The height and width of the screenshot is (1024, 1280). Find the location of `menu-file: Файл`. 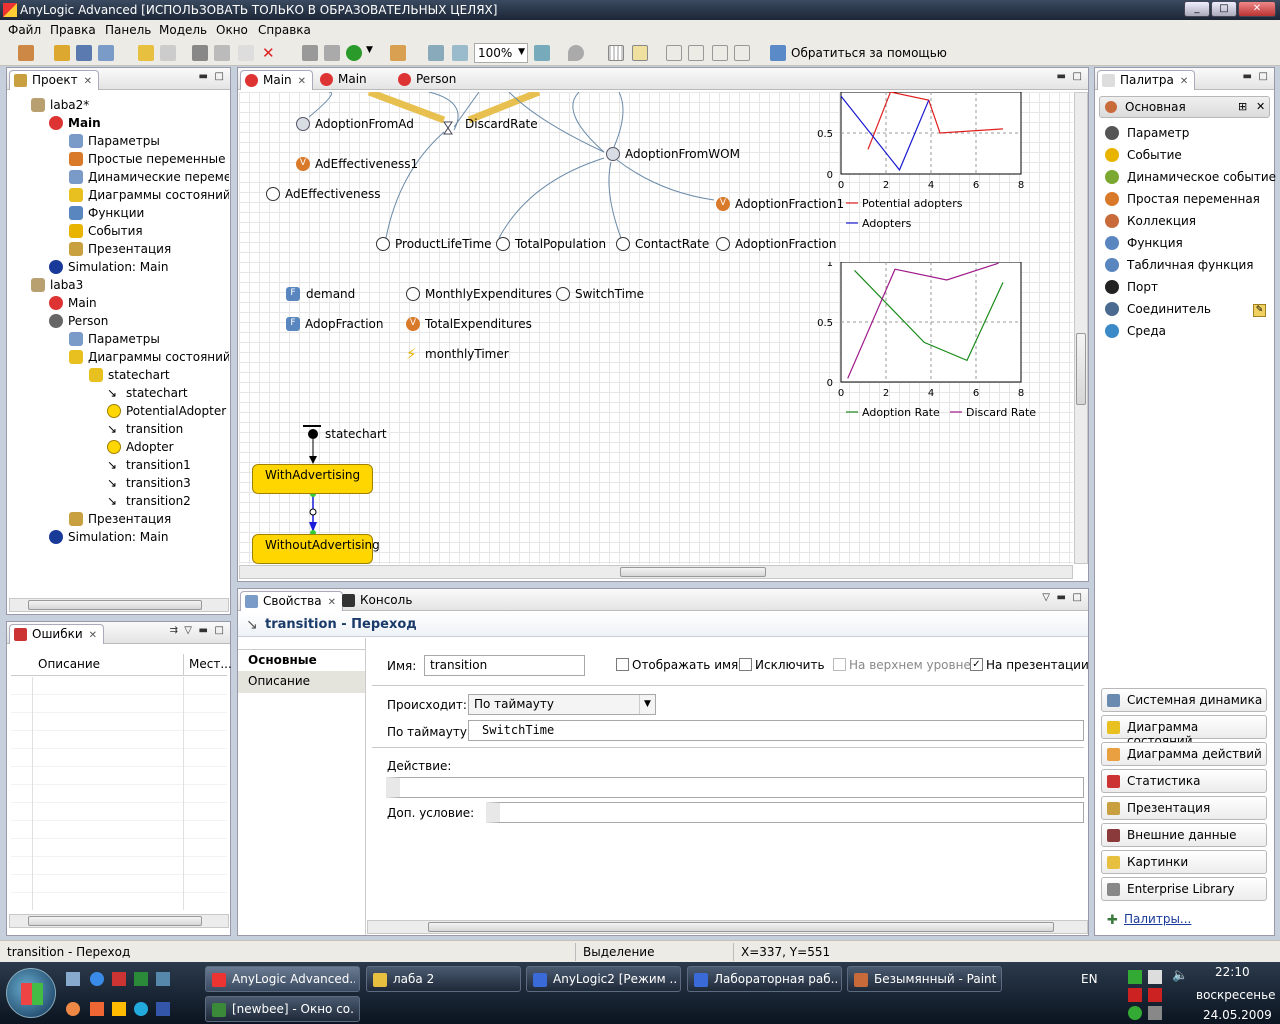

menu-file: Файл is located at coordinates (24, 30).